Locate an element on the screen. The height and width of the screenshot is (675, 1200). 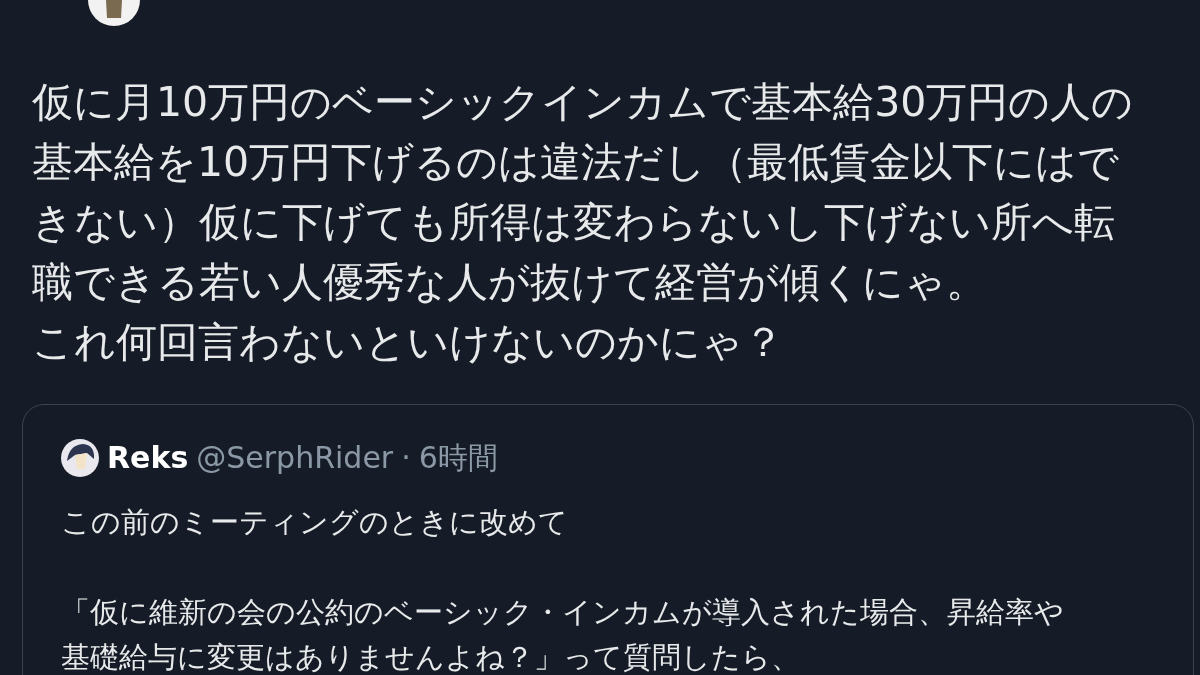
author-name: Reks is located at coordinates (148, 458).